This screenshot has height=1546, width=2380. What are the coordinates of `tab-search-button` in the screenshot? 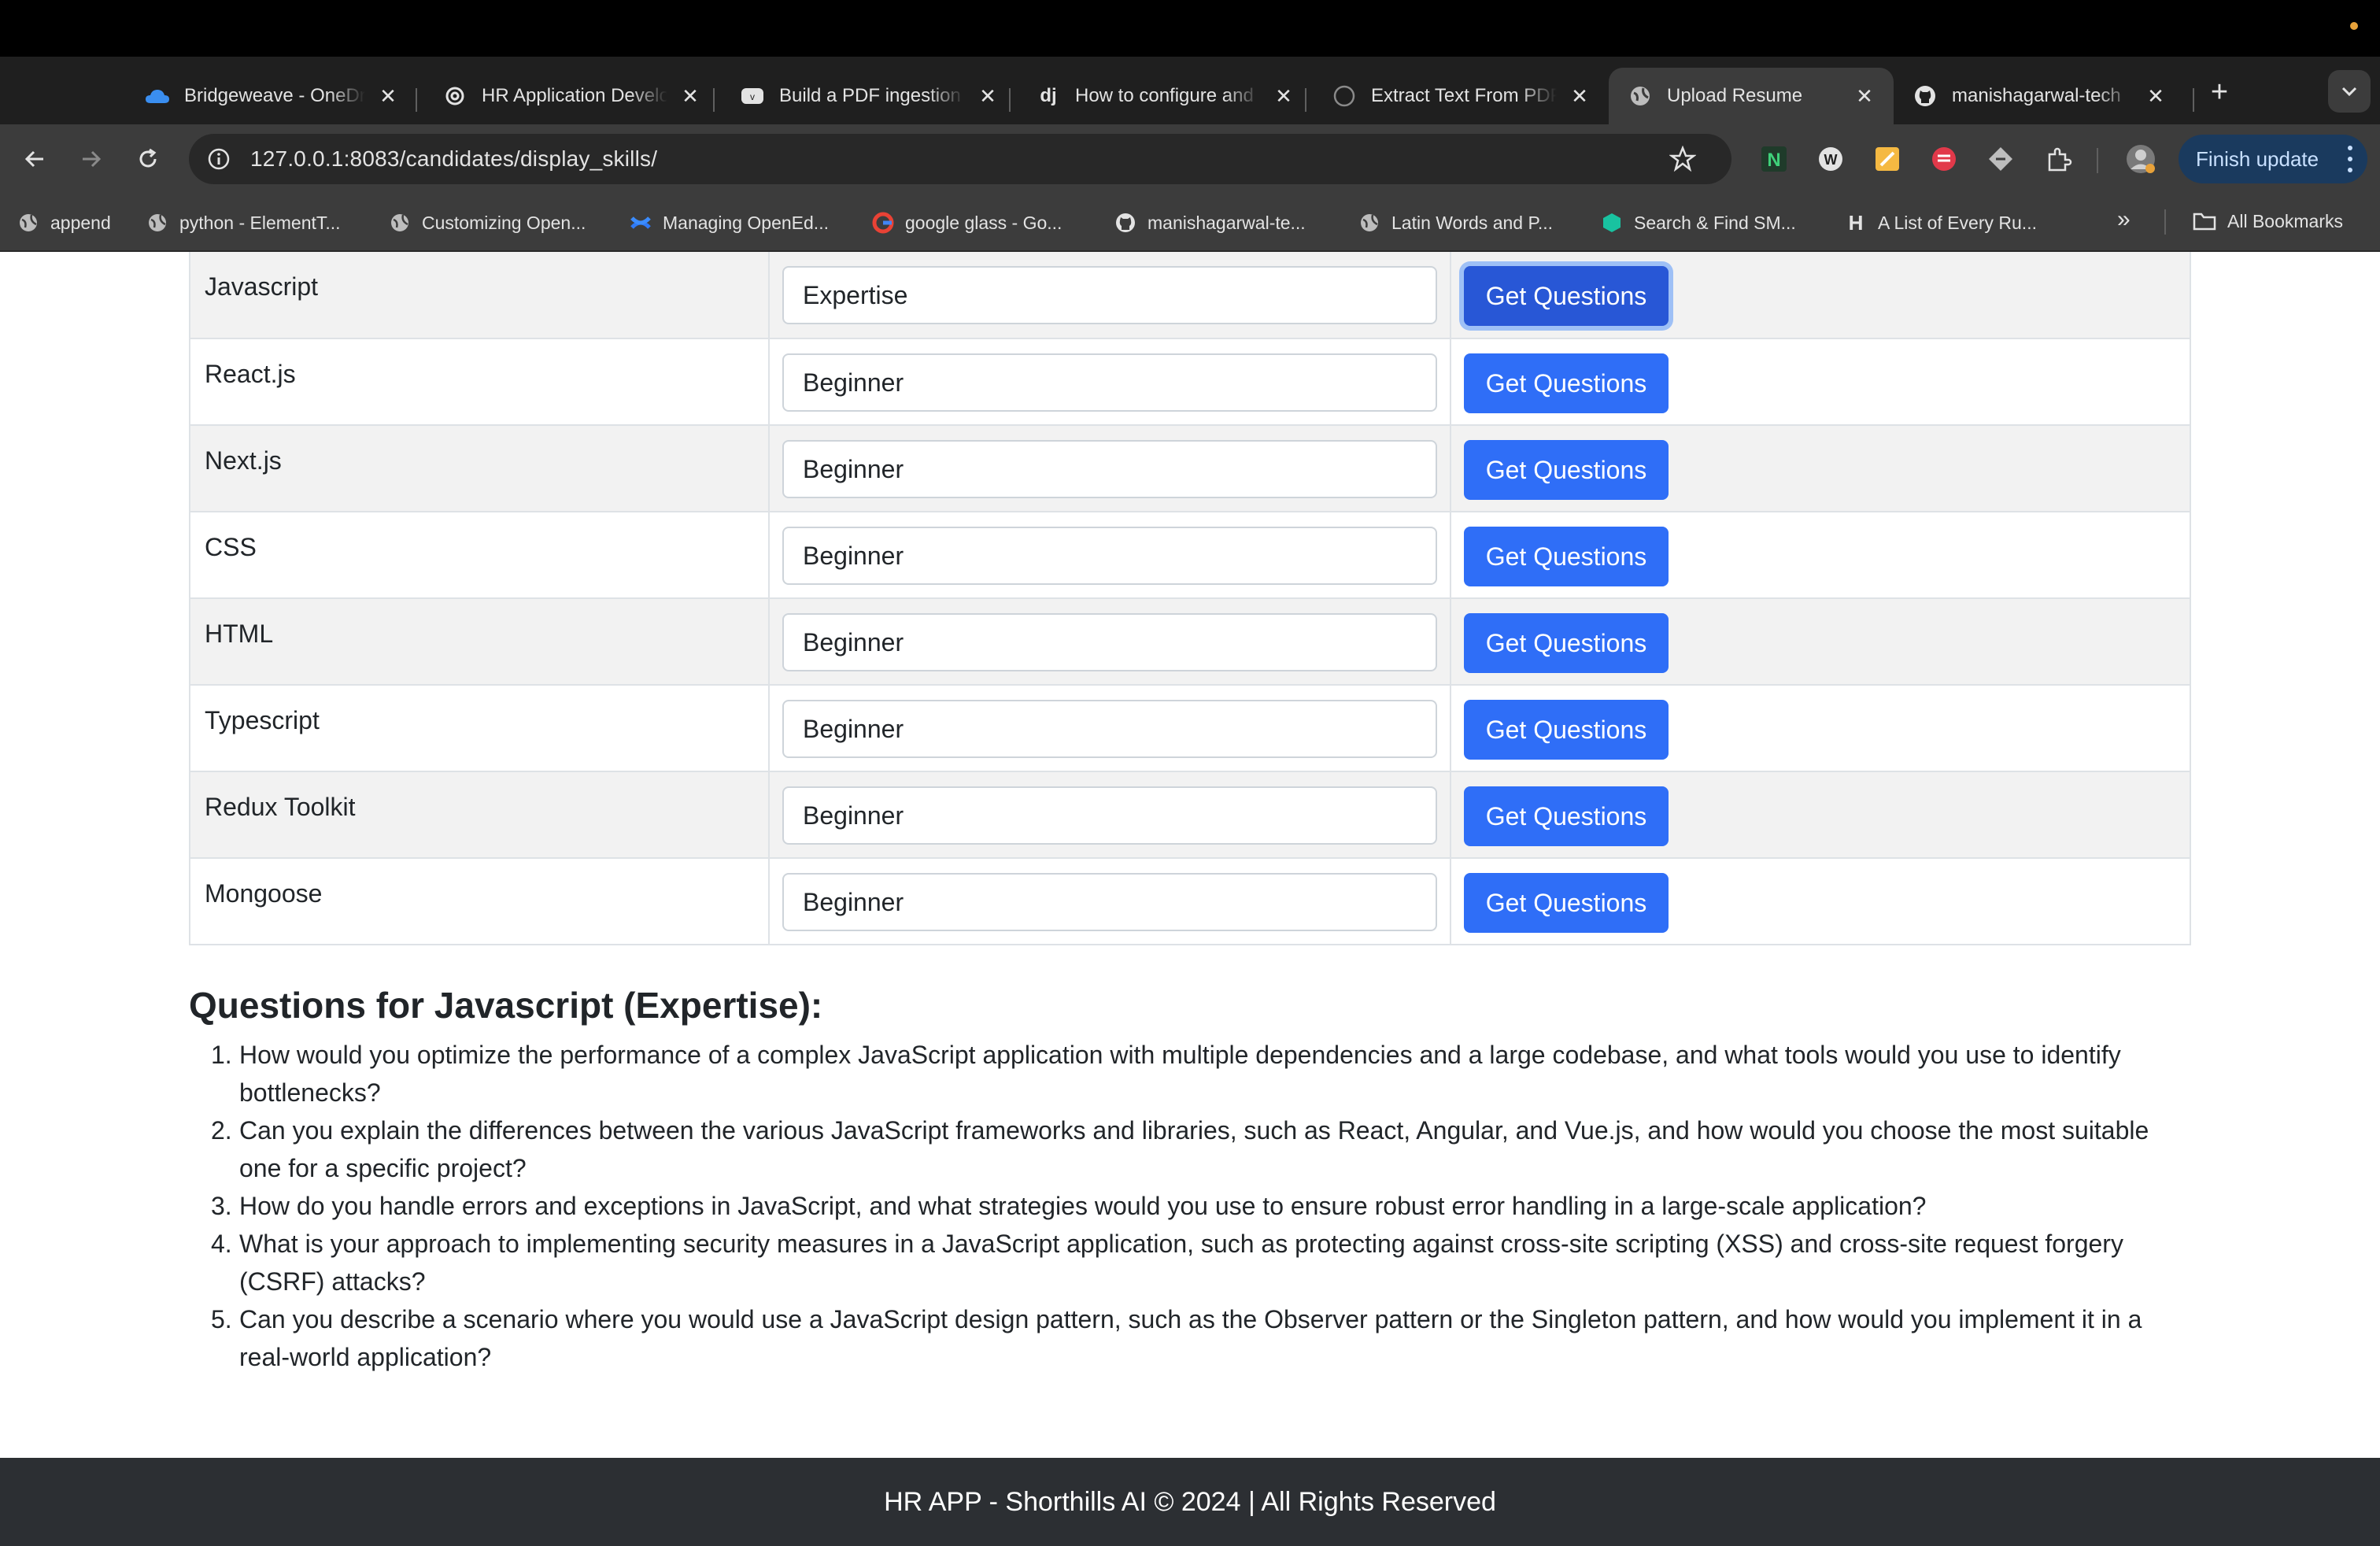 It's located at (2349, 91).